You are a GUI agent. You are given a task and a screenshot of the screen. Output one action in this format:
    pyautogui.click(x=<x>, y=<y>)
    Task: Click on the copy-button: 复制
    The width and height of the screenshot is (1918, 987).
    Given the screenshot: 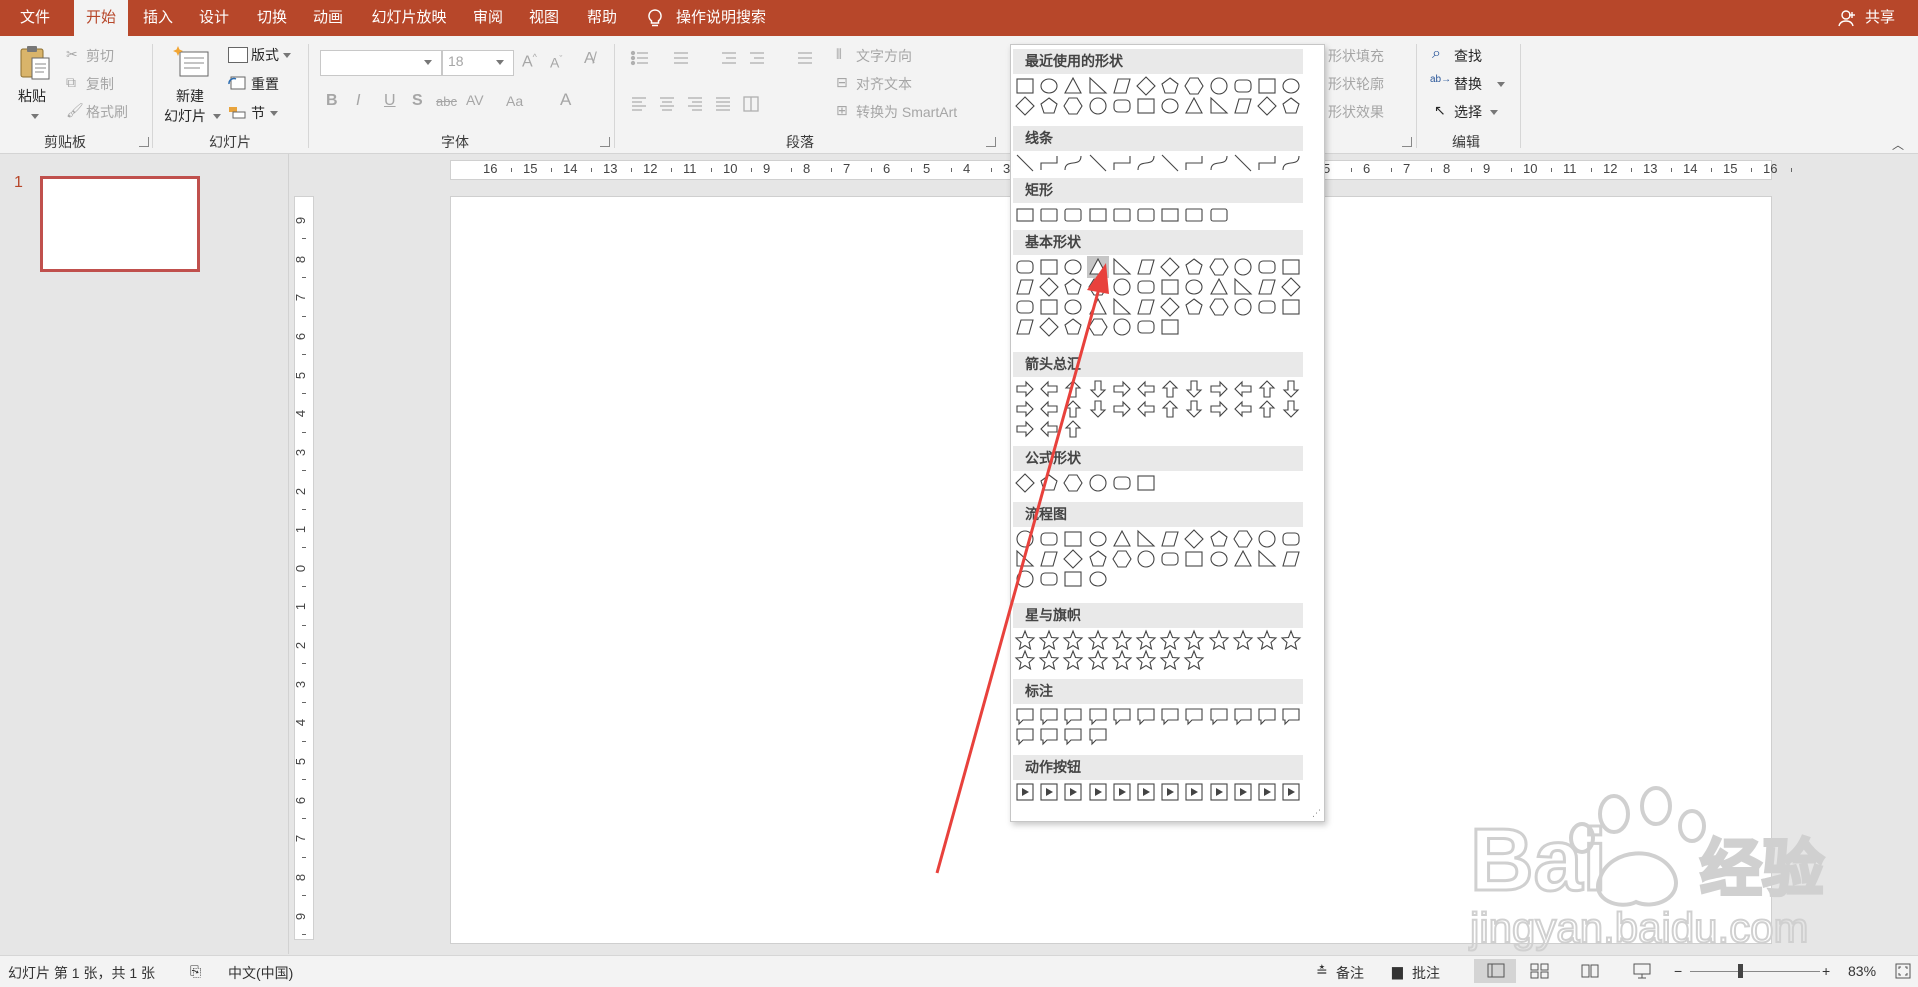 What is the action you would take?
    pyautogui.click(x=100, y=84)
    